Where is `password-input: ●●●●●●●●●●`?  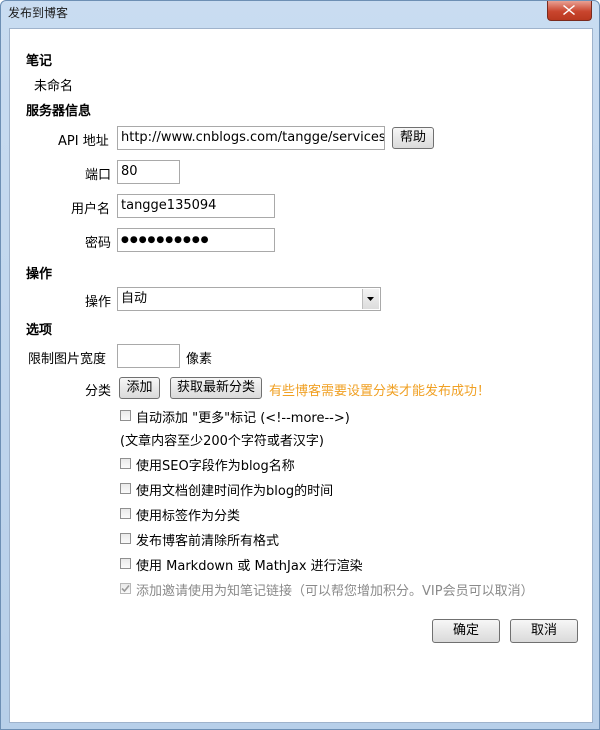
password-input: ●●●●●●●●●● is located at coordinates (196, 240).